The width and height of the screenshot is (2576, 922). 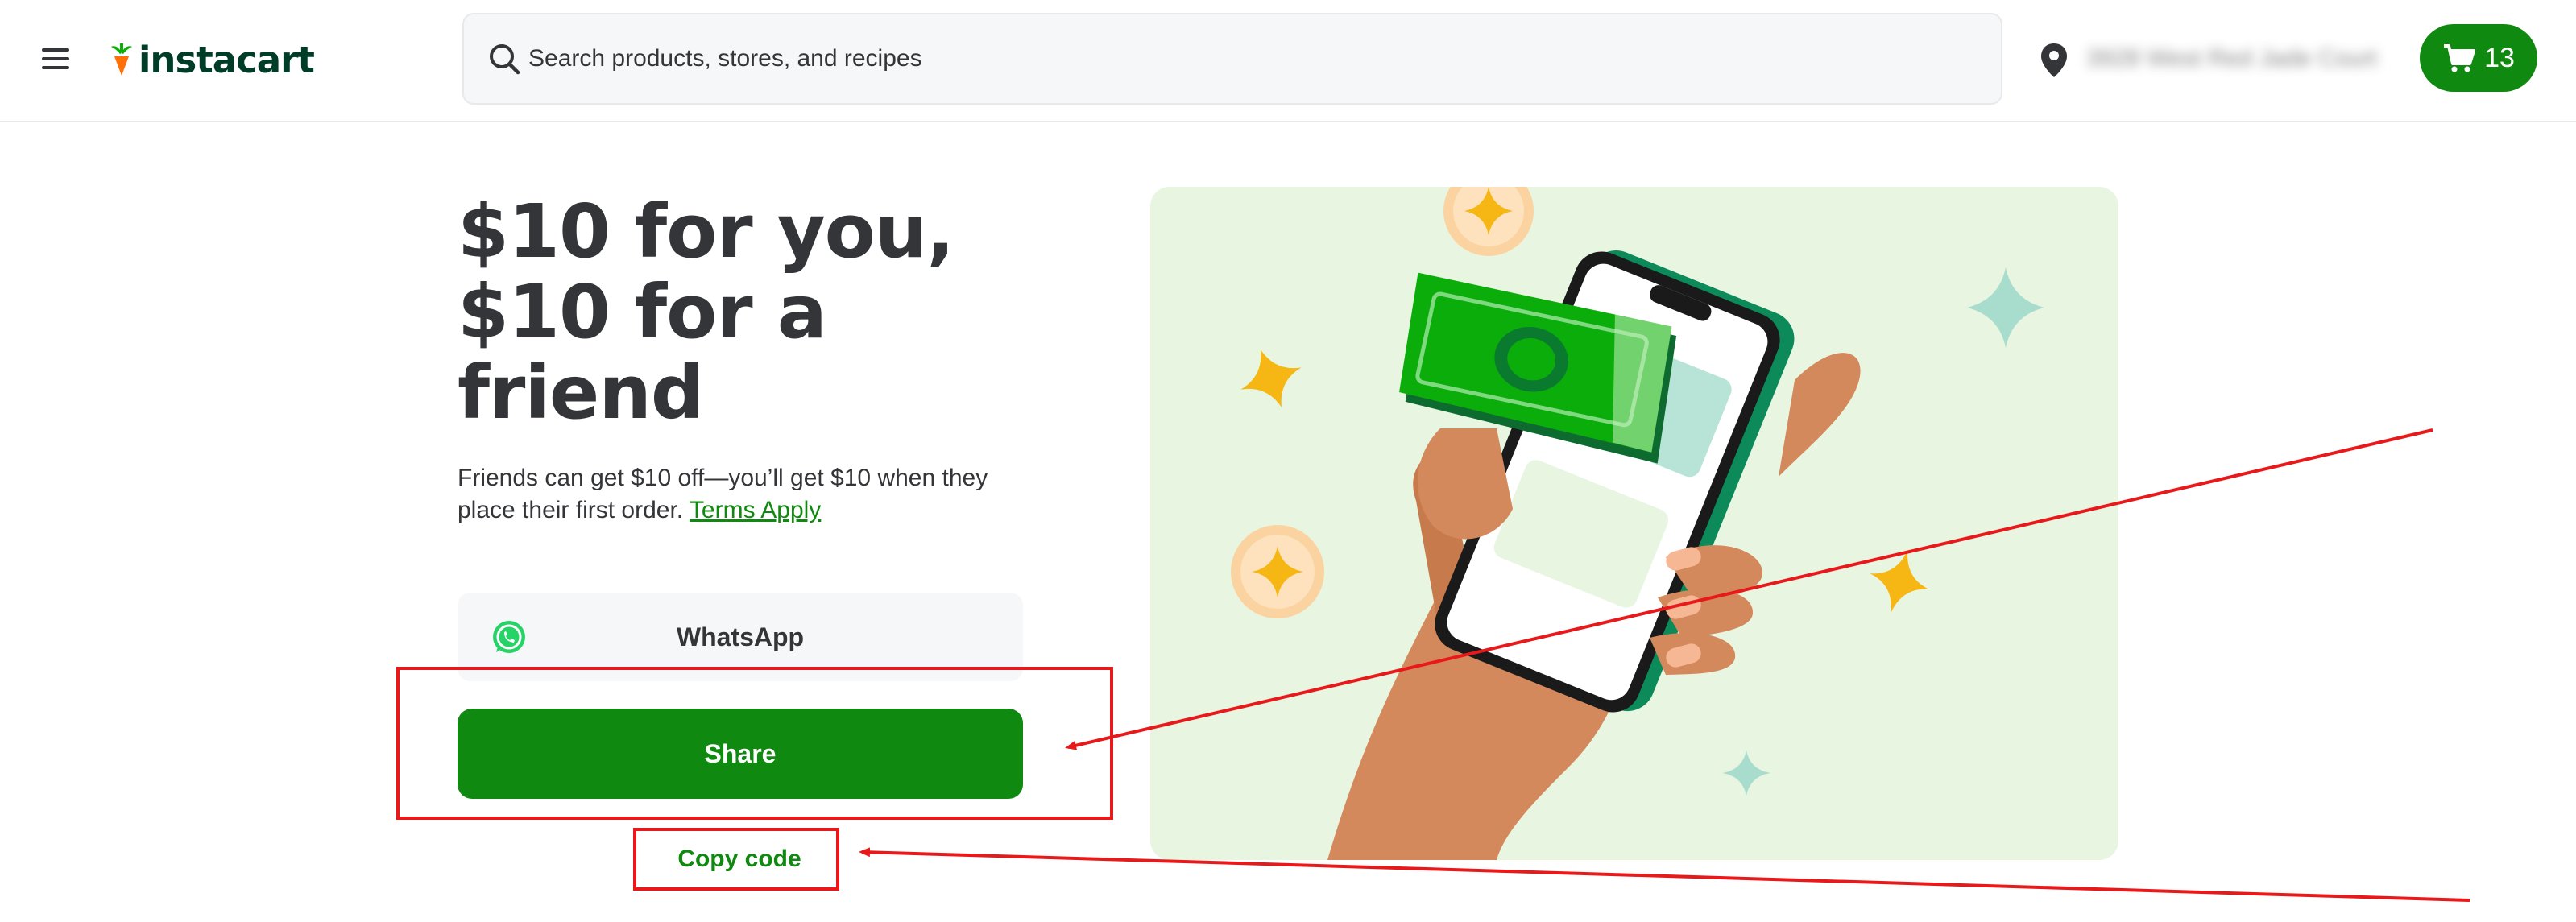 What do you see at coordinates (505, 59) in the screenshot?
I see `search-icon` at bounding box center [505, 59].